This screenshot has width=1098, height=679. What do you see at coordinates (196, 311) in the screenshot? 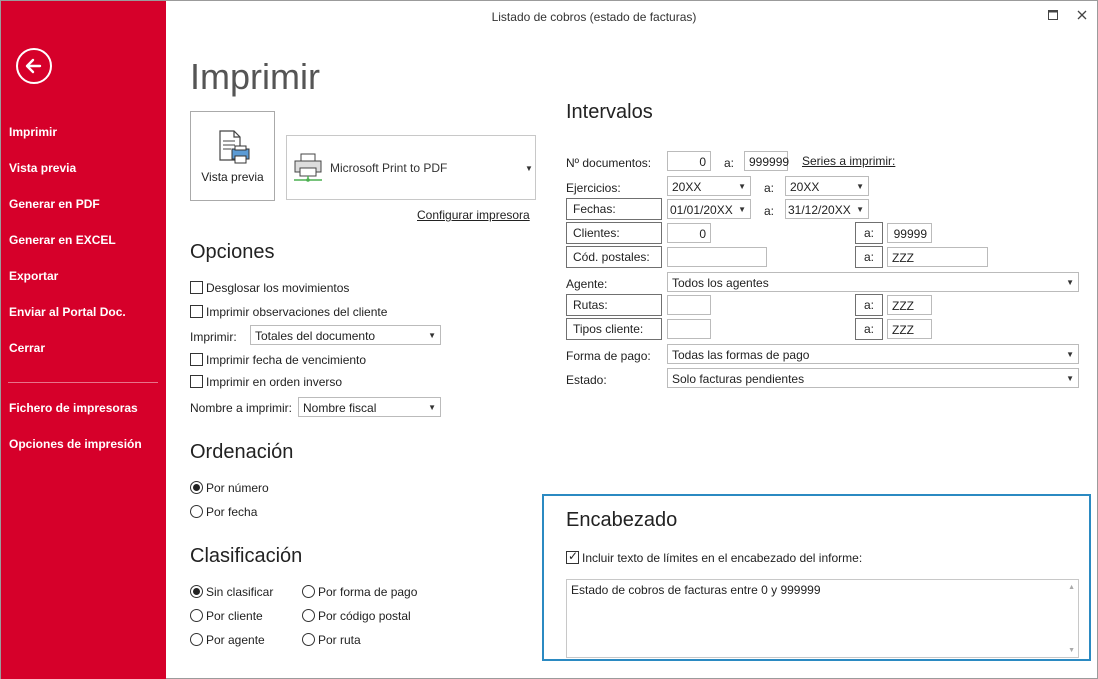
I see `observaciones-checkbox` at bounding box center [196, 311].